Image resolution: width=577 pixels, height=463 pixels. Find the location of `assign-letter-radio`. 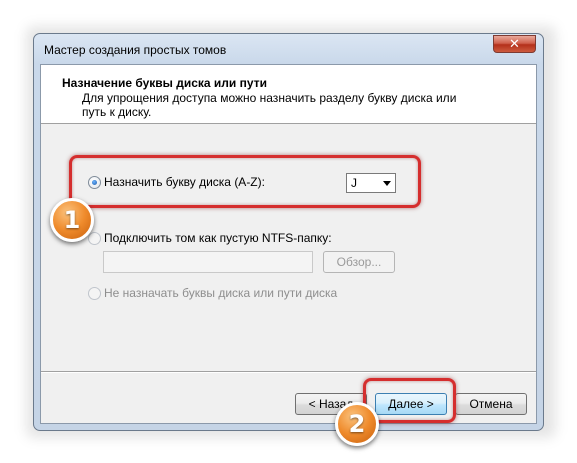

assign-letter-radio is located at coordinates (94, 182).